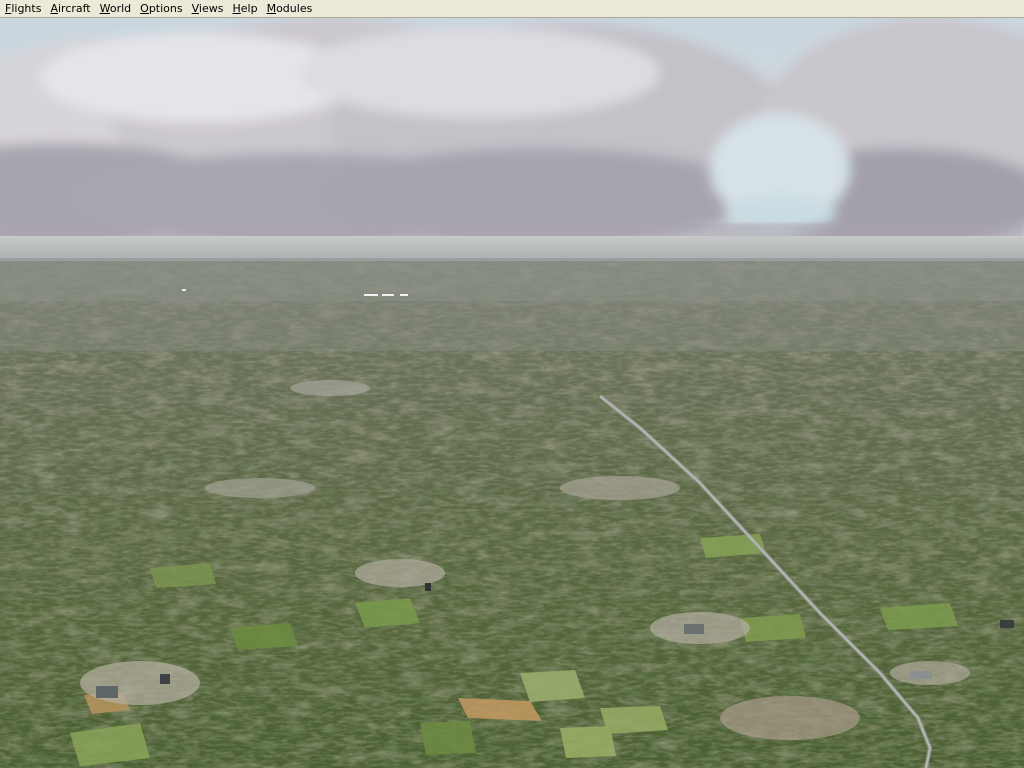 The height and width of the screenshot is (768, 1024). I want to click on menu-world: World, so click(117, 9).